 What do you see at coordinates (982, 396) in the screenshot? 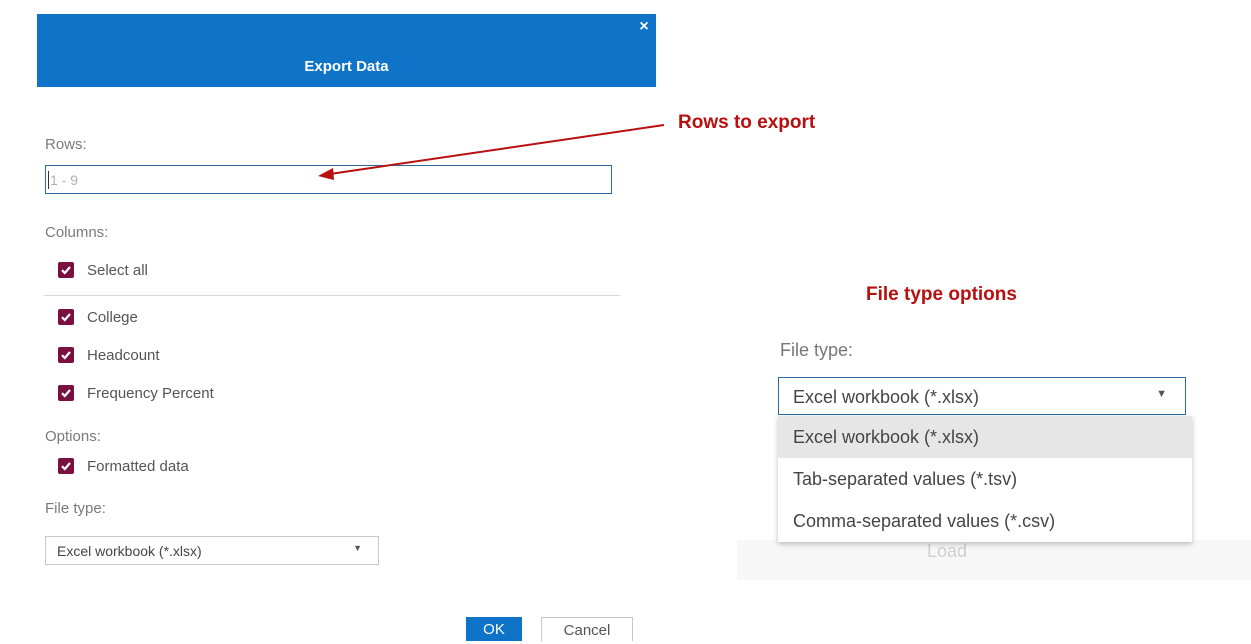
I see `inset-file-type-select: Excel workbook (*.xlsx) ▼` at bounding box center [982, 396].